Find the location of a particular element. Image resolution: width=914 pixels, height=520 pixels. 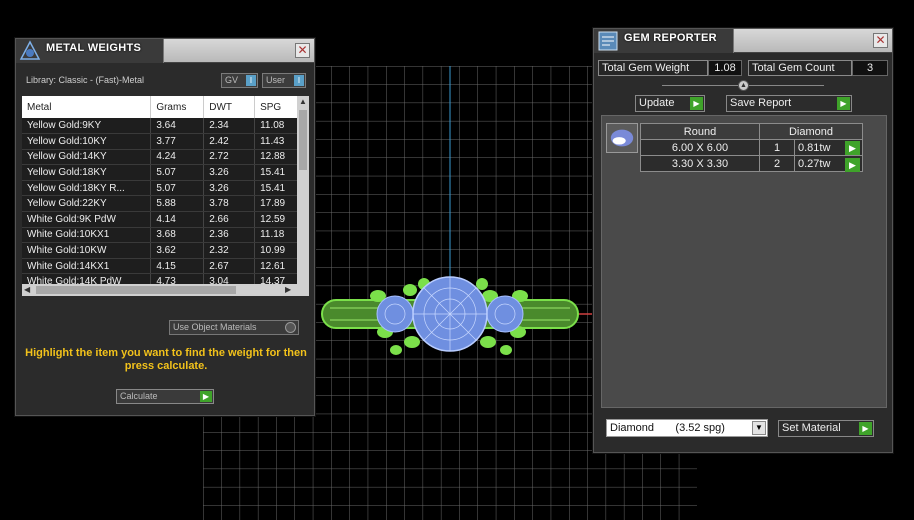

table-cell: 17.89 is located at coordinates (278, 204).